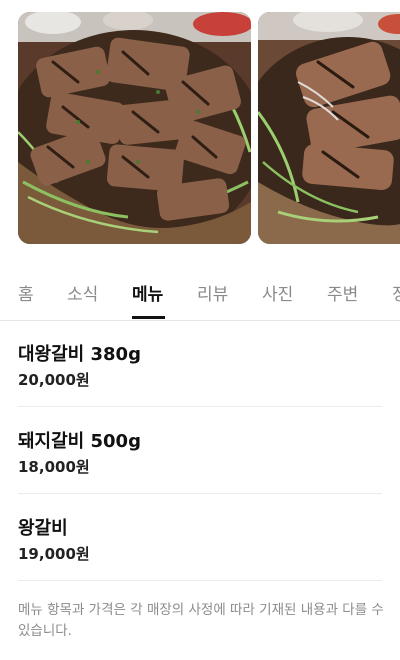 Image resolution: width=400 pixels, height=660 pixels. I want to click on menu-item: 왕갈비 19,000원, so click(200, 537).